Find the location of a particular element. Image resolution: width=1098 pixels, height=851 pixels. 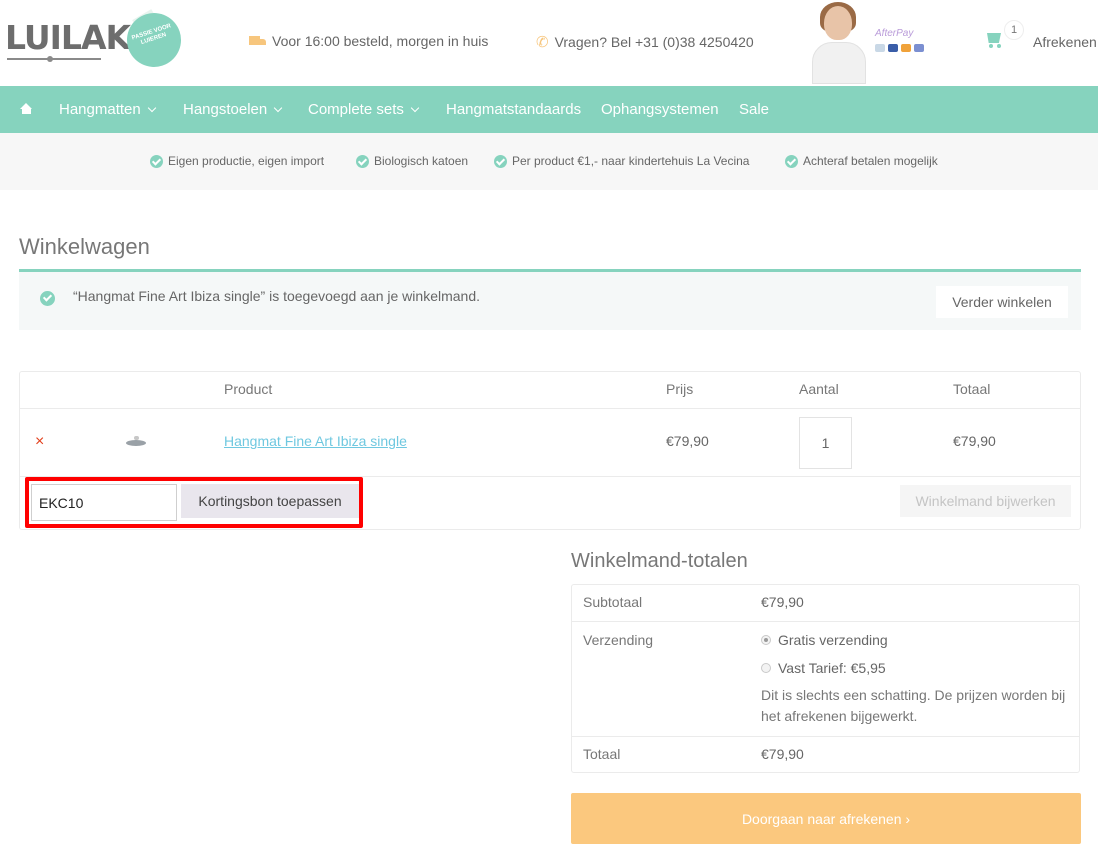

payment-icons is located at coordinates (899, 48).